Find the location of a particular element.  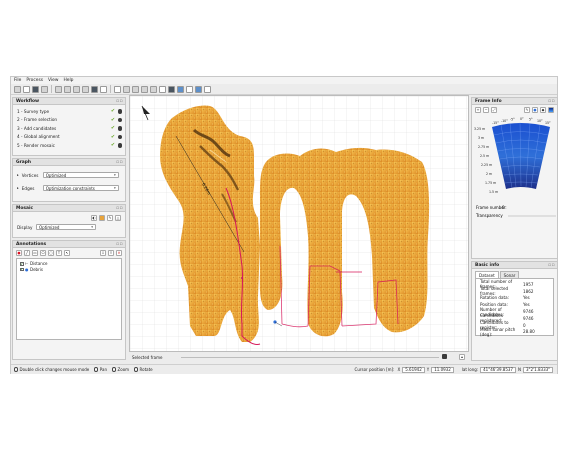

camera-icon is located at coordinates (94, 89).